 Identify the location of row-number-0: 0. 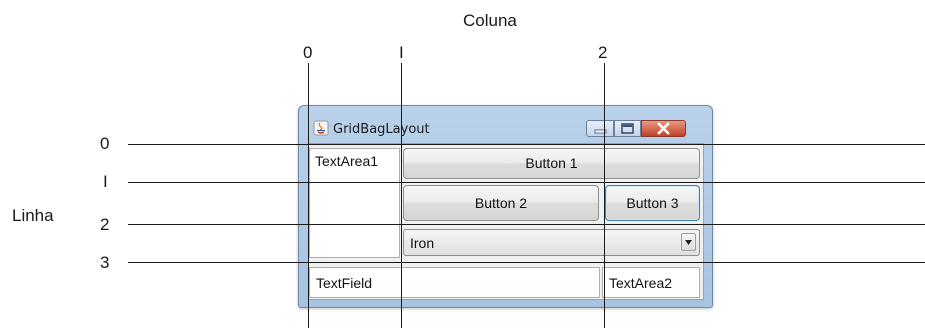
(105, 143).